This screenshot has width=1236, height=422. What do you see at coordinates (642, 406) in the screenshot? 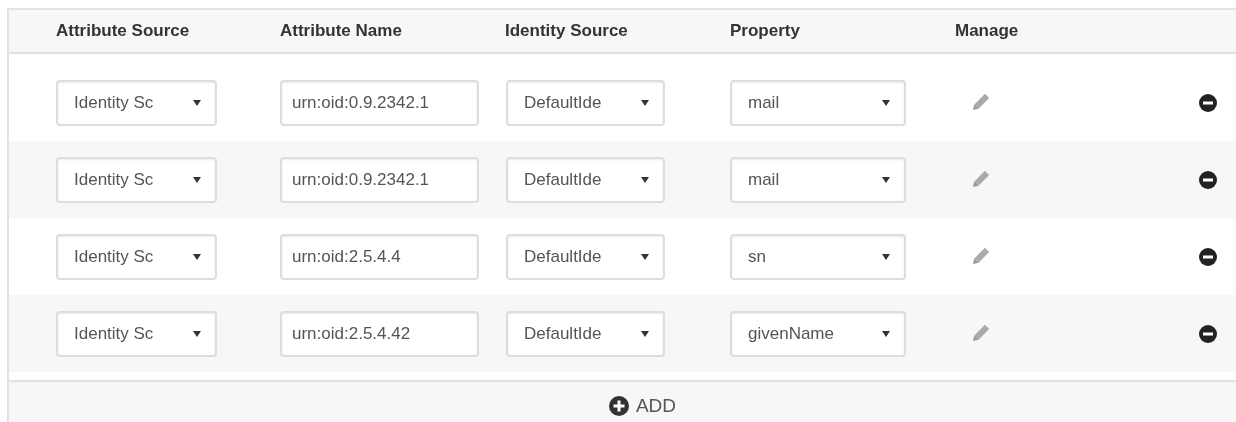
I see `add-button: ADD` at bounding box center [642, 406].